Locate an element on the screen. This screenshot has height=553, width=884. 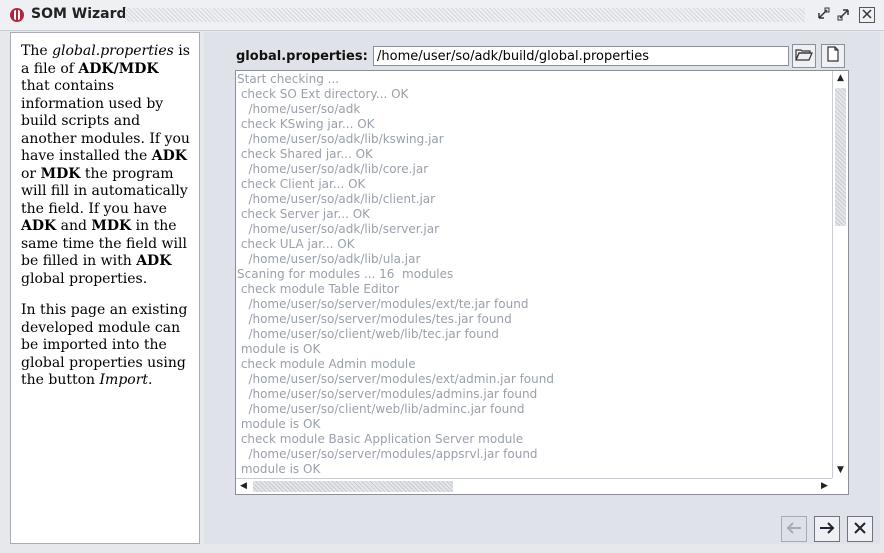
horizontal-scroll-thumb is located at coordinates (353, 486).